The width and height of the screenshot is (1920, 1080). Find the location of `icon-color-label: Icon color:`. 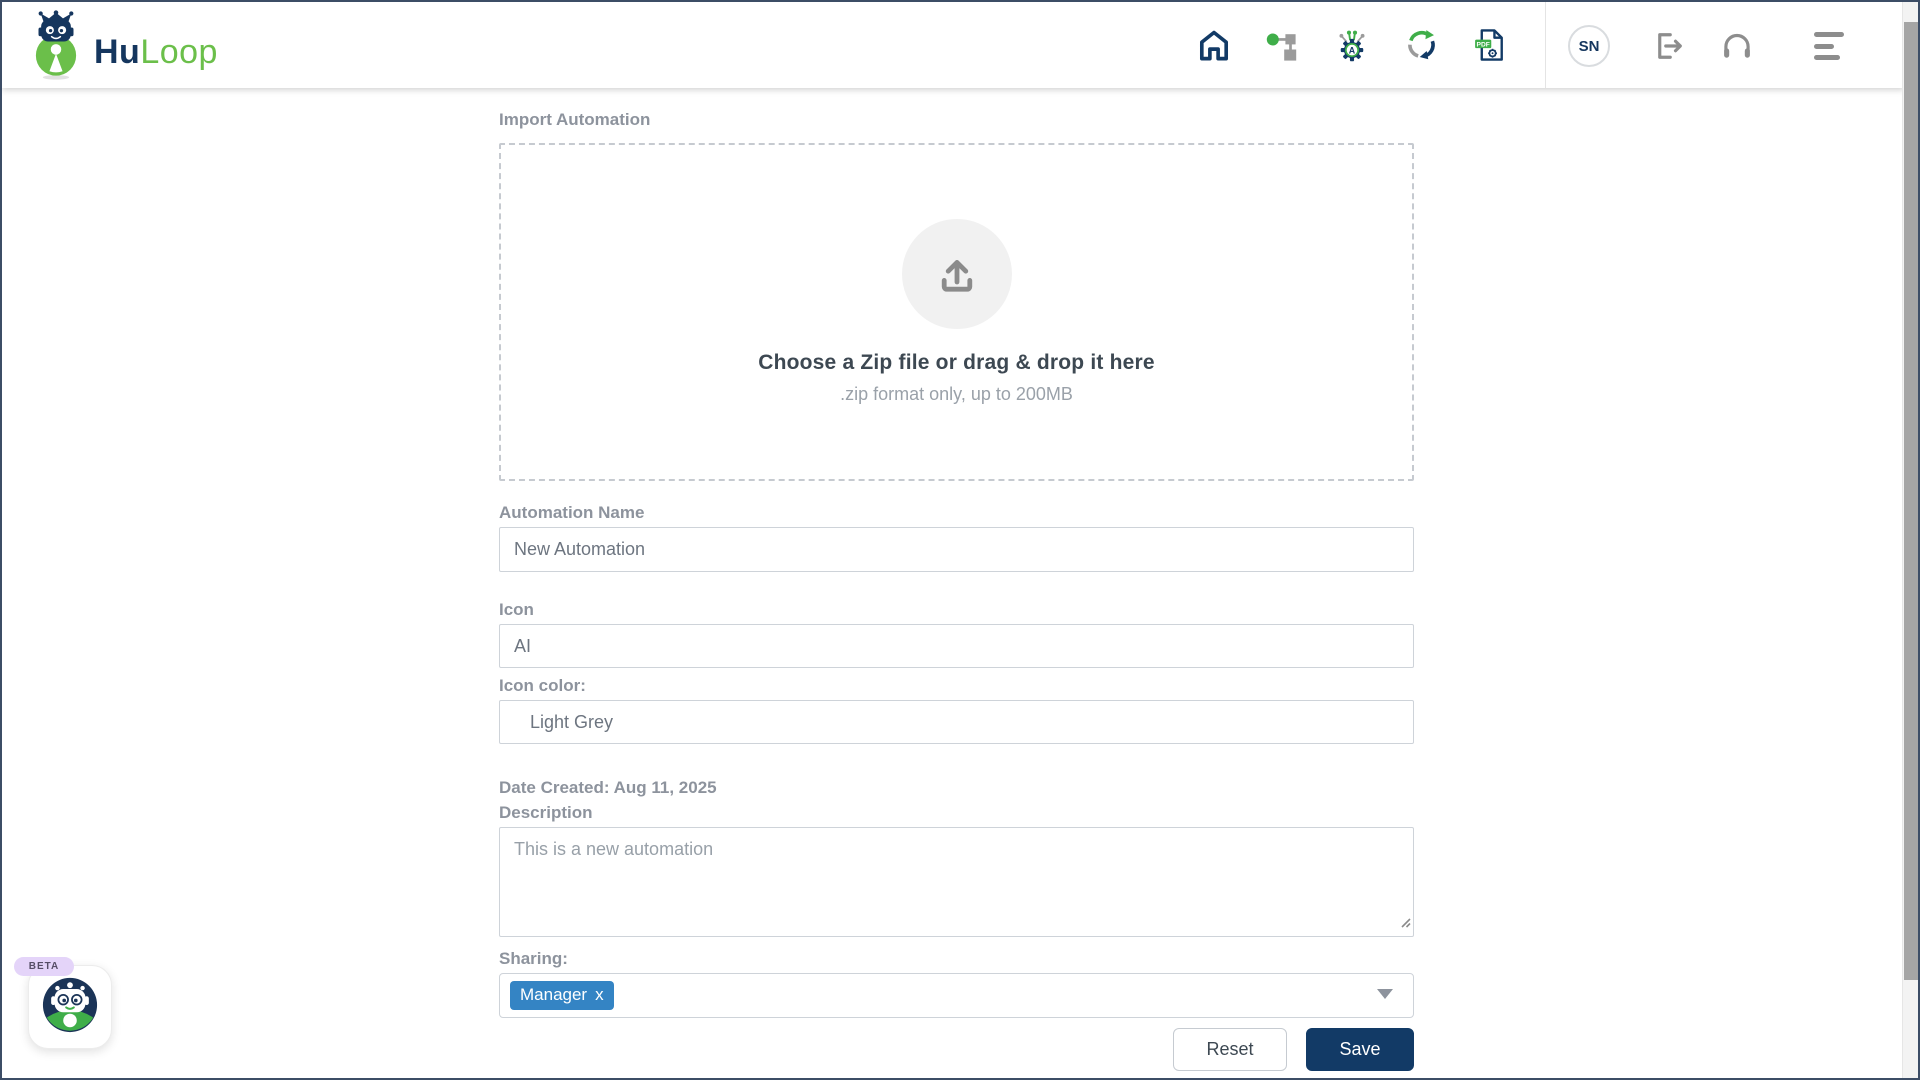

icon-color-label: Icon color: is located at coordinates (542, 685).